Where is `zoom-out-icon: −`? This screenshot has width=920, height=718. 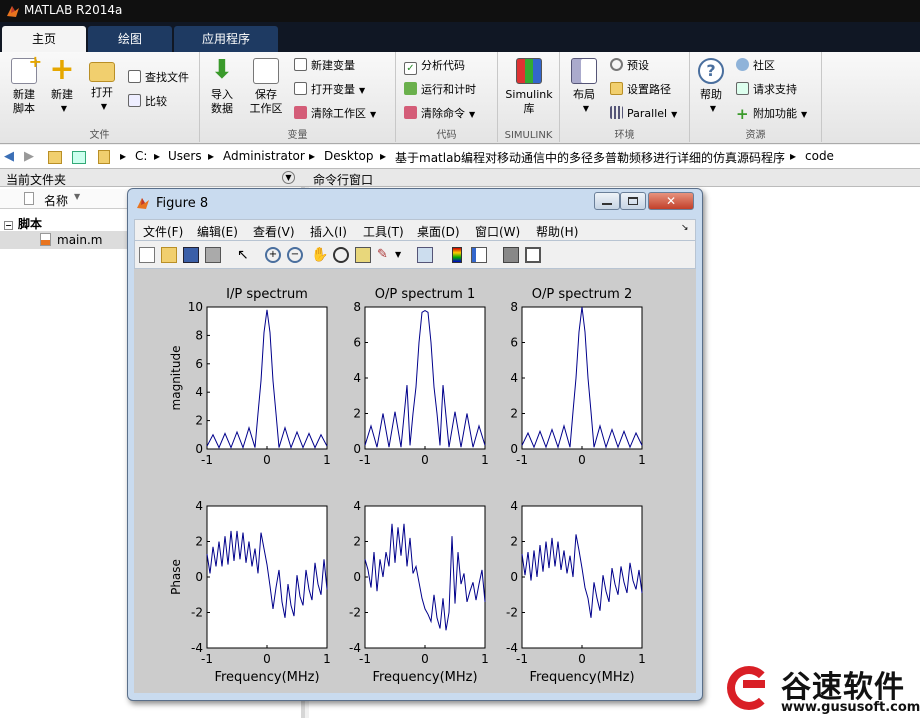 zoom-out-icon: − is located at coordinates (295, 255).